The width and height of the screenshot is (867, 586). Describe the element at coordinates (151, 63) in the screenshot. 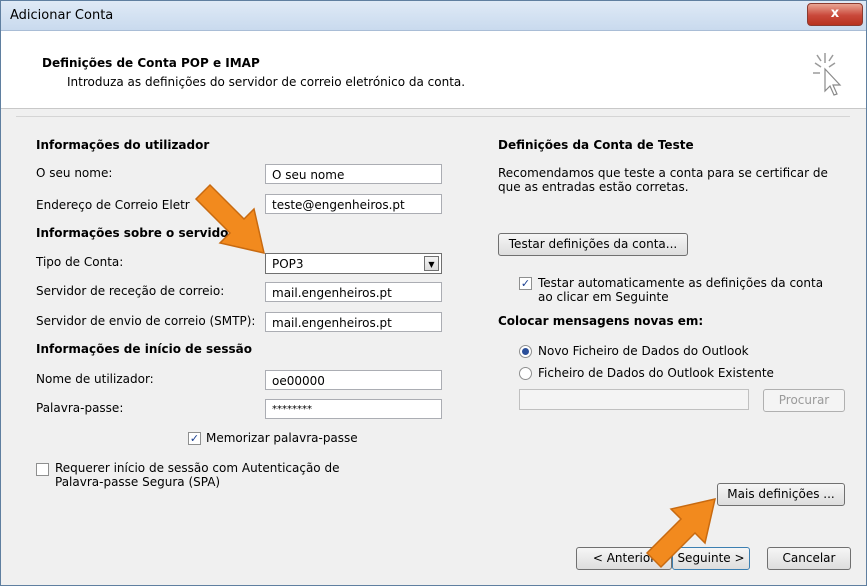

I see `header-title: Definições de Conta POP e IMAP` at that location.